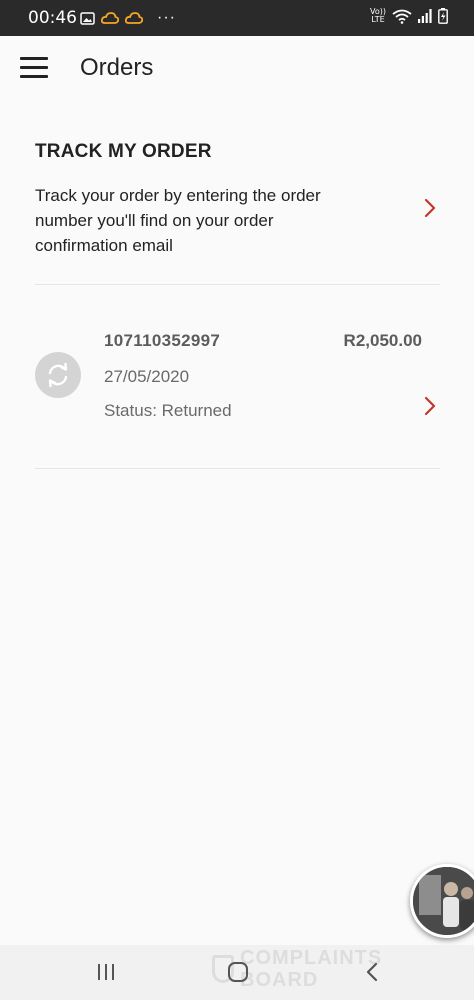 The height and width of the screenshot is (1000, 474). What do you see at coordinates (372, 972) in the screenshot?
I see `back-icon` at bounding box center [372, 972].